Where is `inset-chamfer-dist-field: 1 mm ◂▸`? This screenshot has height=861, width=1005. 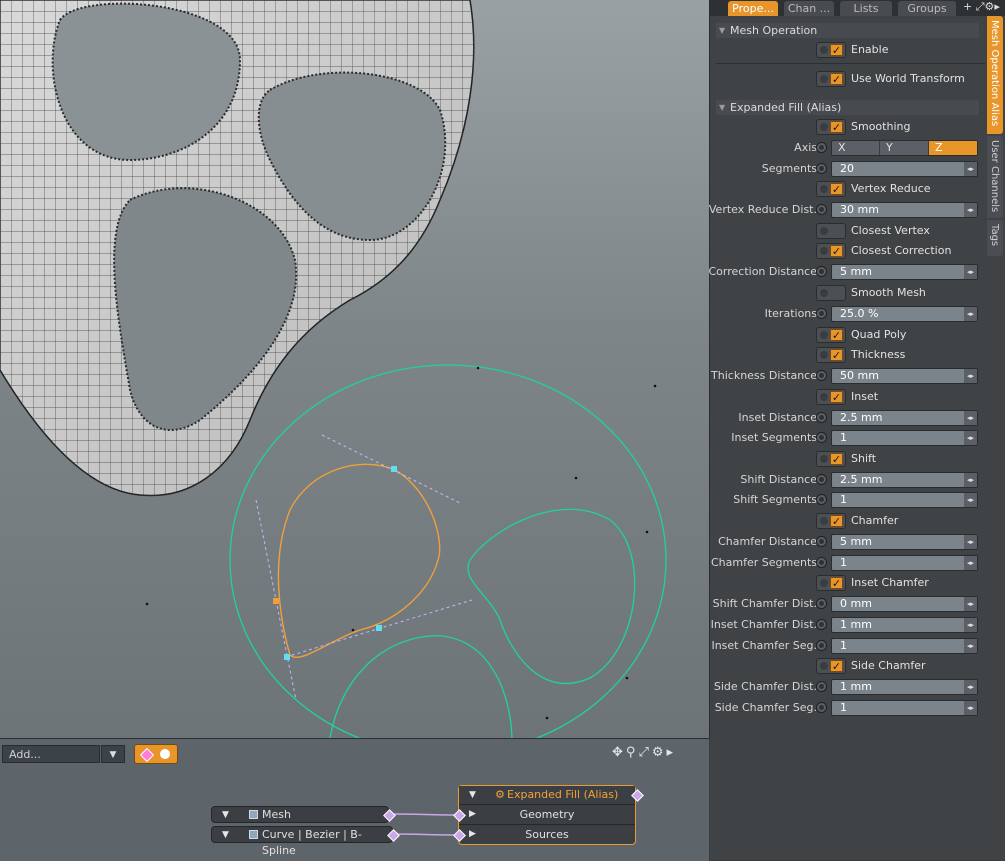 inset-chamfer-dist-field: 1 mm ◂▸ is located at coordinates (904, 625).